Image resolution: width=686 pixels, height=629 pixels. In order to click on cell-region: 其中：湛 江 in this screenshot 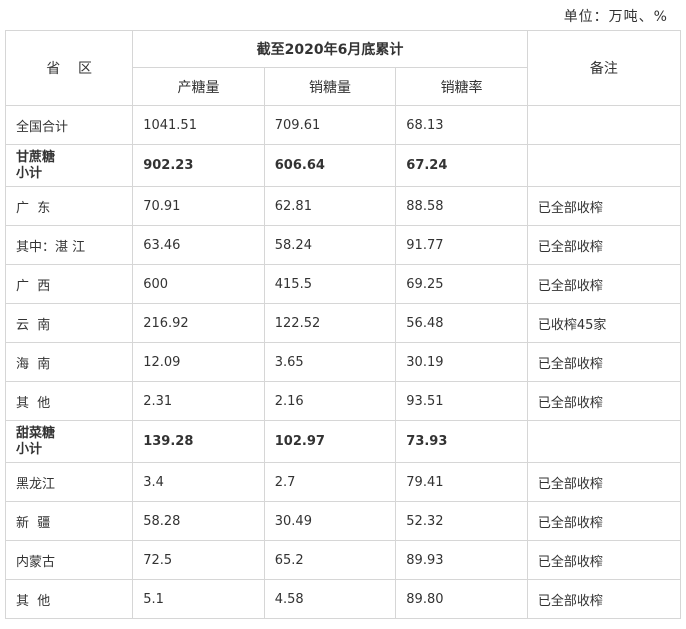, I will do `click(69, 245)`.